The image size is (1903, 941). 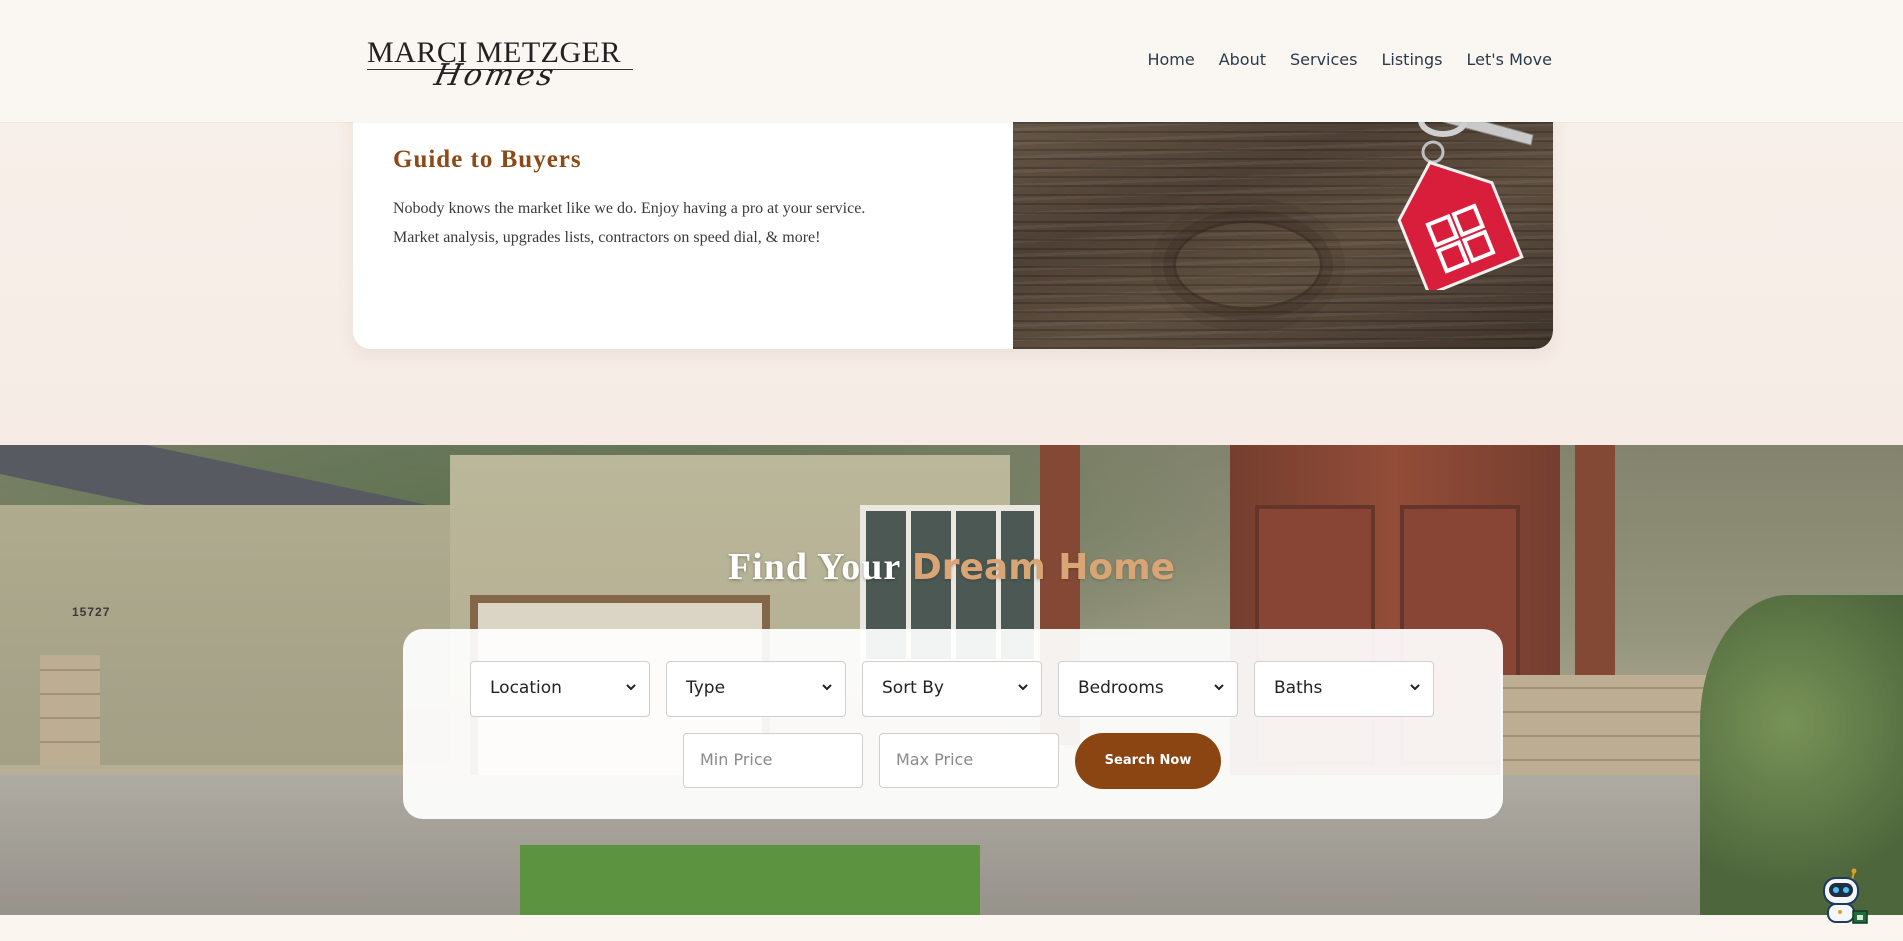 What do you see at coordinates (706, 688) in the screenshot?
I see `type-select-label: Type` at bounding box center [706, 688].